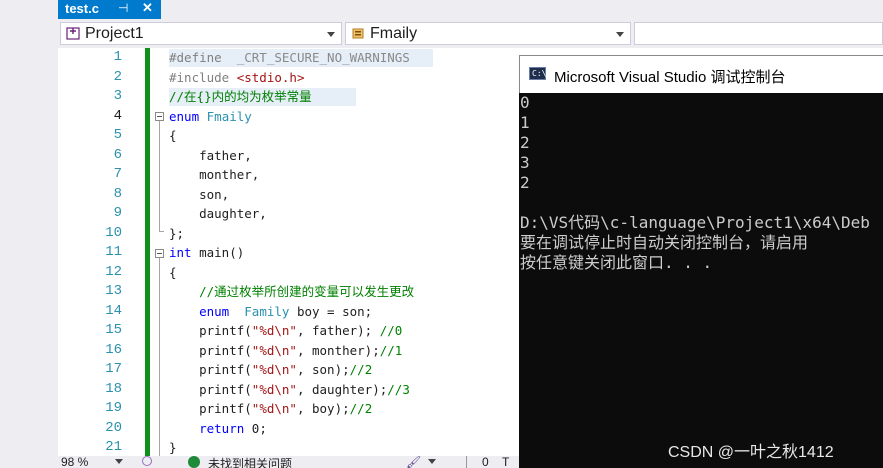 This screenshot has width=883, height=468. I want to click on console-output-line: D:\VS代码\c-language\Project1\x64\Deb, so click(695, 222).